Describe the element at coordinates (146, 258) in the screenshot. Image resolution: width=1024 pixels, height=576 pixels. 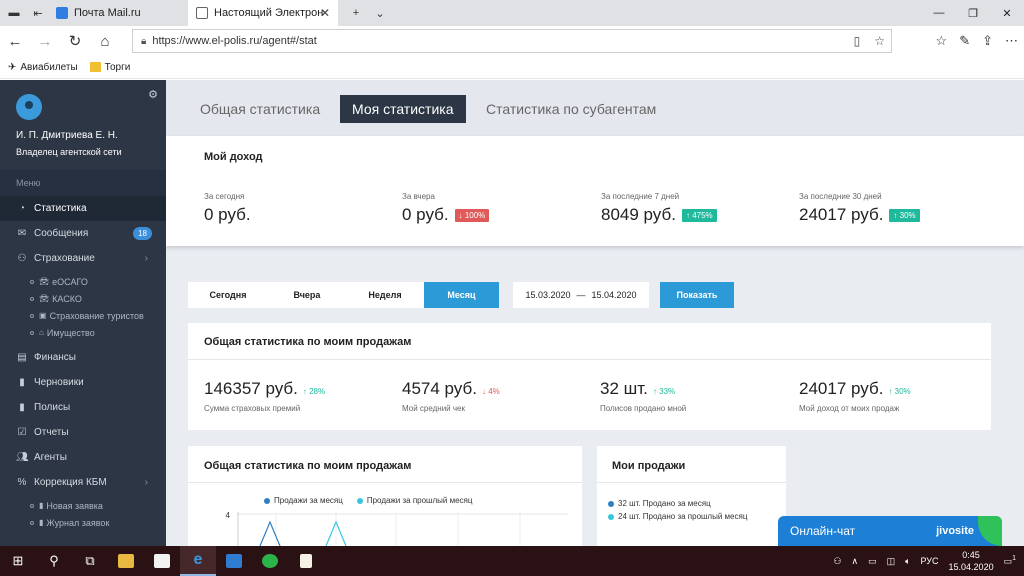
I see `chevron-right-icon: ›` at that location.